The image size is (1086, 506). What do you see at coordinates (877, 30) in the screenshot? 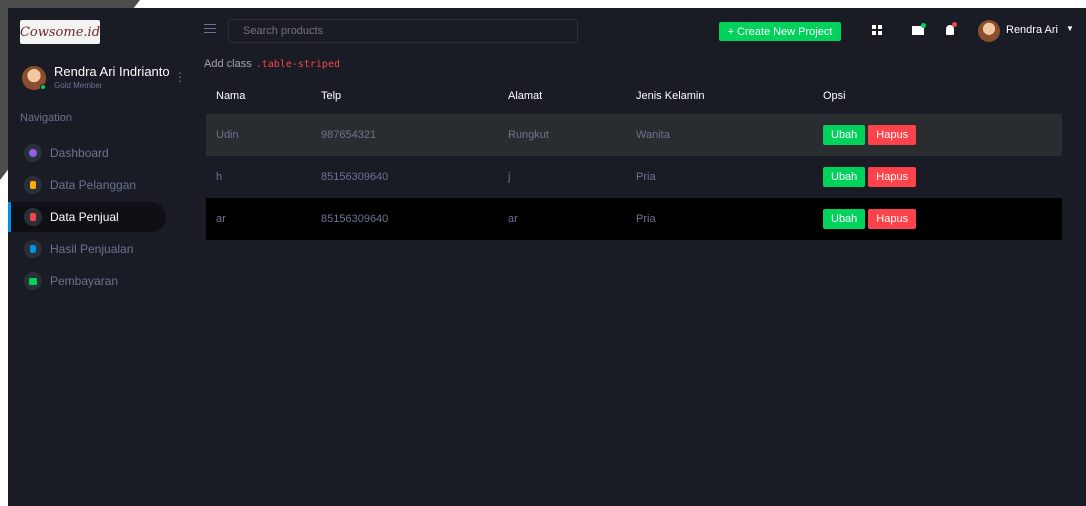
I see `apps-grid-icon` at bounding box center [877, 30].